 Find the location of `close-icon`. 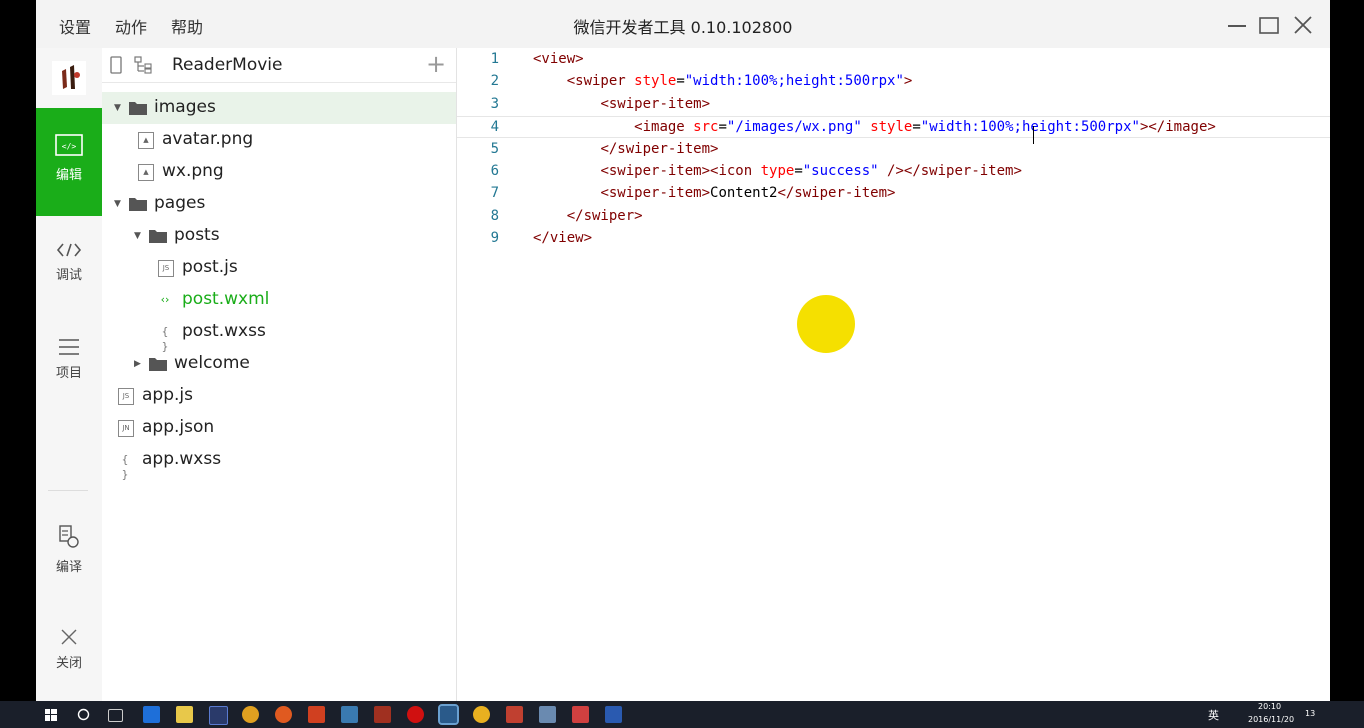

close-icon is located at coordinates (69, 637).